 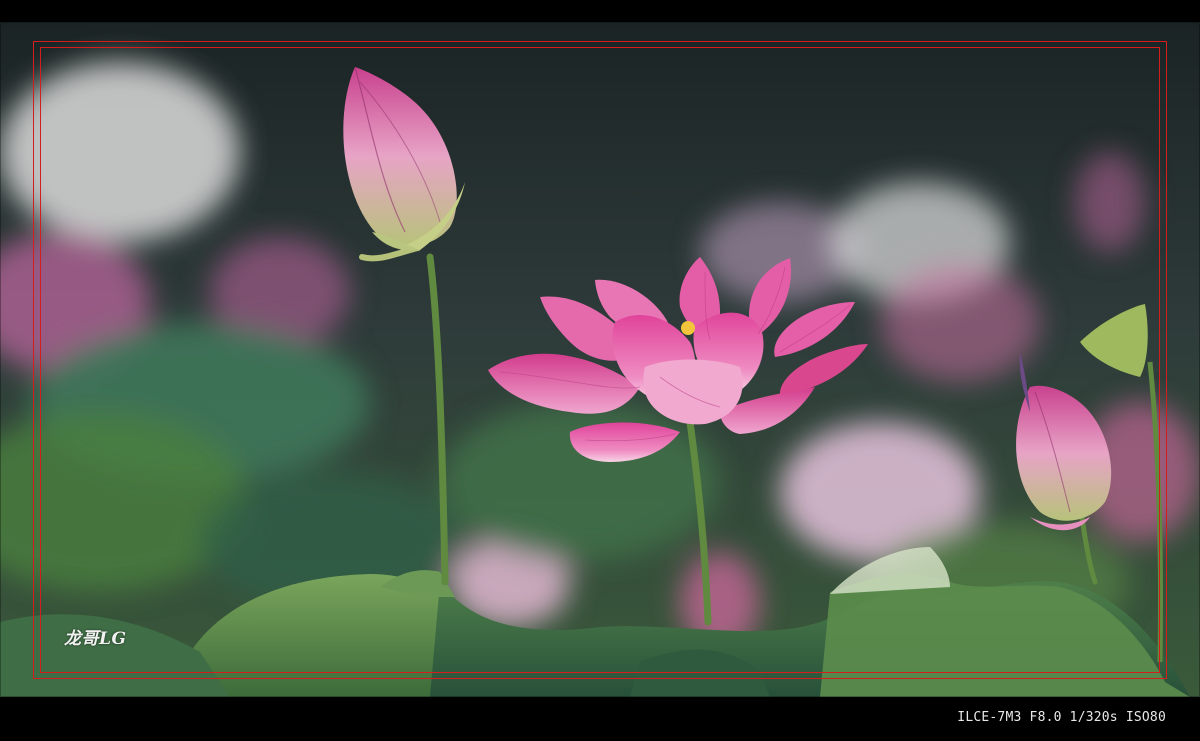 What do you see at coordinates (95, 639) in the screenshot?
I see `watermark-signature: 龙哥LG` at bounding box center [95, 639].